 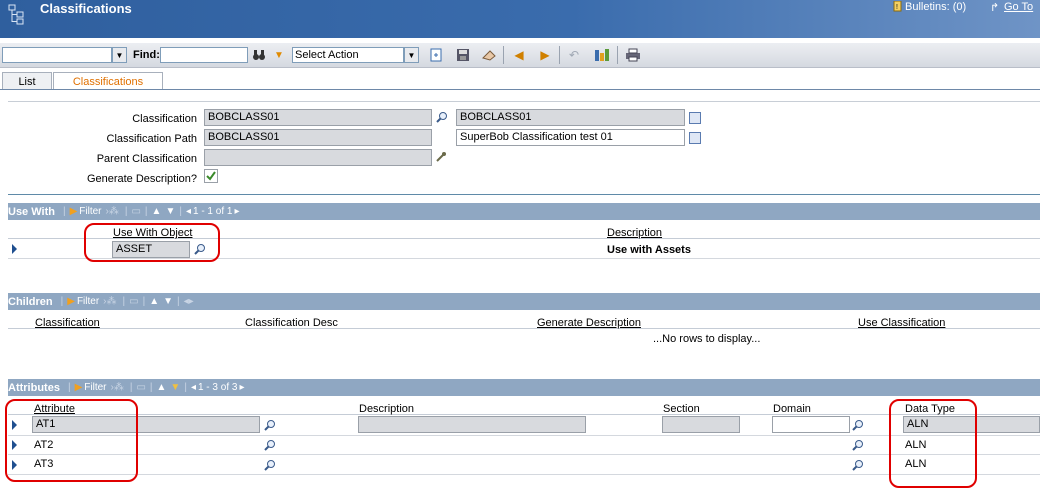 What do you see at coordinates (318, 137) in the screenshot?
I see `classification-path-field: BOBCLASS01` at bounding box center [318, 137].